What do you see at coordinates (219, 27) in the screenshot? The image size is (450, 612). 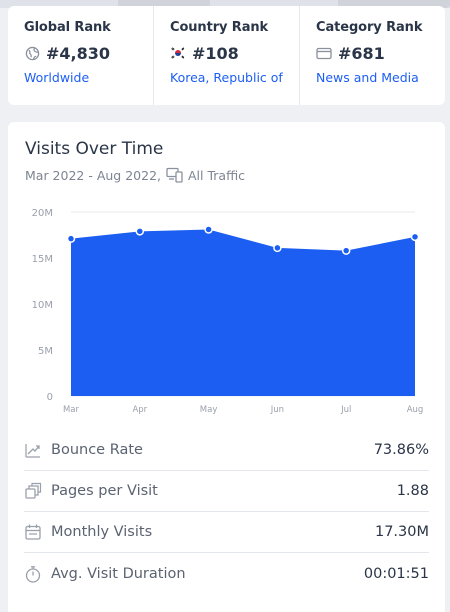 I see `country-rank-title: Country Rank` at bounding box center [219, 27].